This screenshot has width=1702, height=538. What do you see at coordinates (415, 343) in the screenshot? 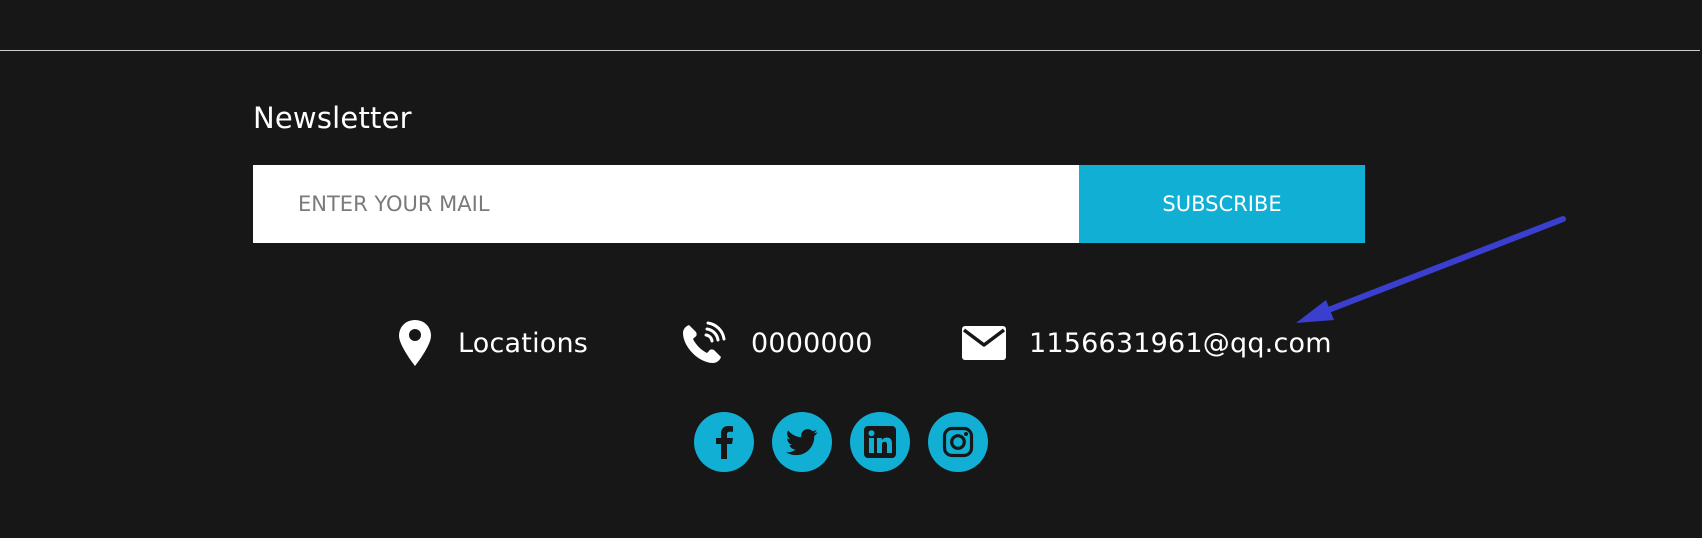
I see `map-pin-icon` at bounding box center [415, 343].